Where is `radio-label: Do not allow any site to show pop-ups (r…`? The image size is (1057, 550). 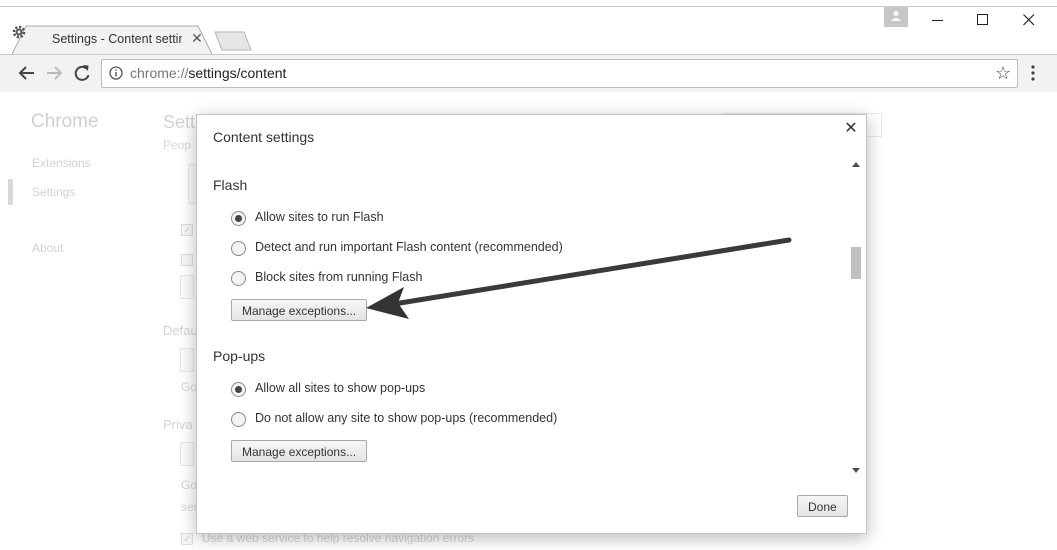
radio-label: Do not allow any site to show pop-ups (r… is located at coordinates (406, 418).